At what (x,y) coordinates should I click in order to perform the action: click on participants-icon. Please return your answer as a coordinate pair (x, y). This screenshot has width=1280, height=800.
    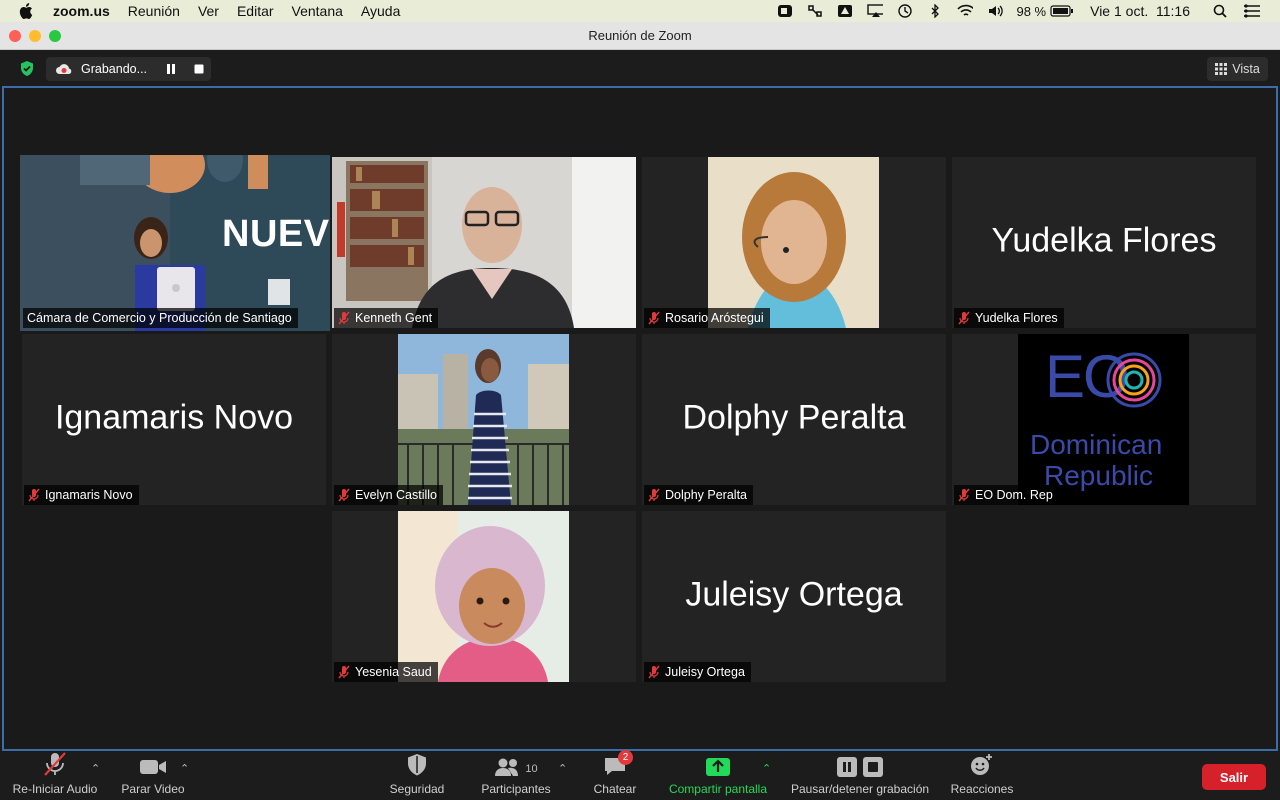
    Looking at the image, I should click on (507, 767).